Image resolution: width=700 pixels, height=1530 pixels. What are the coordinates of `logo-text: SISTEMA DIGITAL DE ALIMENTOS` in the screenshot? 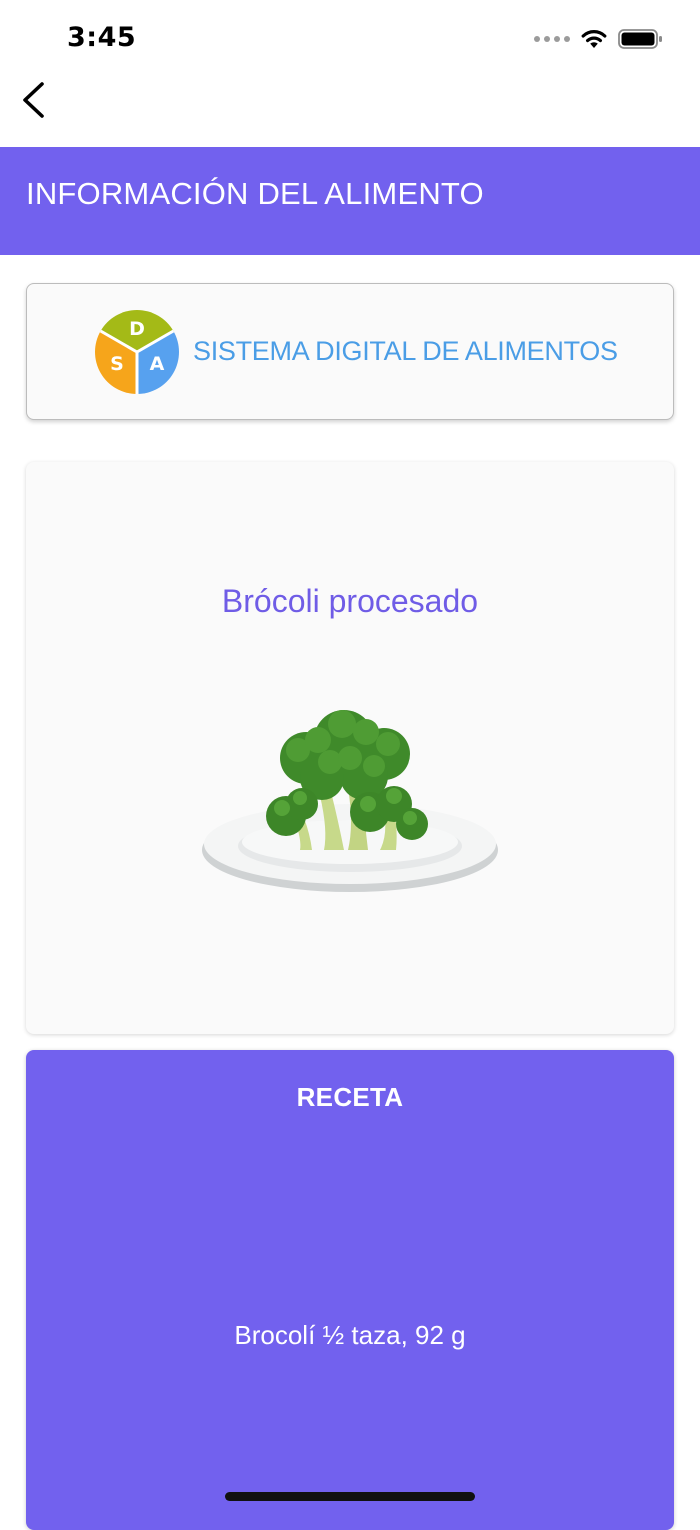 It's located at (405, 351).